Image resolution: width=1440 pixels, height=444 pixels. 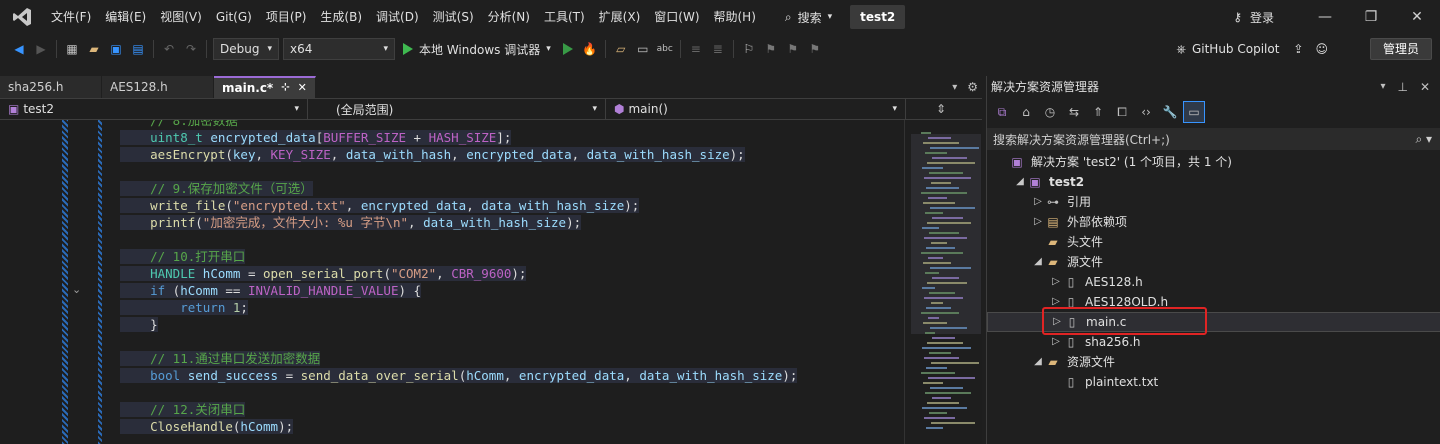 What do you see at coordinates (234, 17) in the screenshot?
I see `menu-item: Git(G)` at bounding box center [234, 17].